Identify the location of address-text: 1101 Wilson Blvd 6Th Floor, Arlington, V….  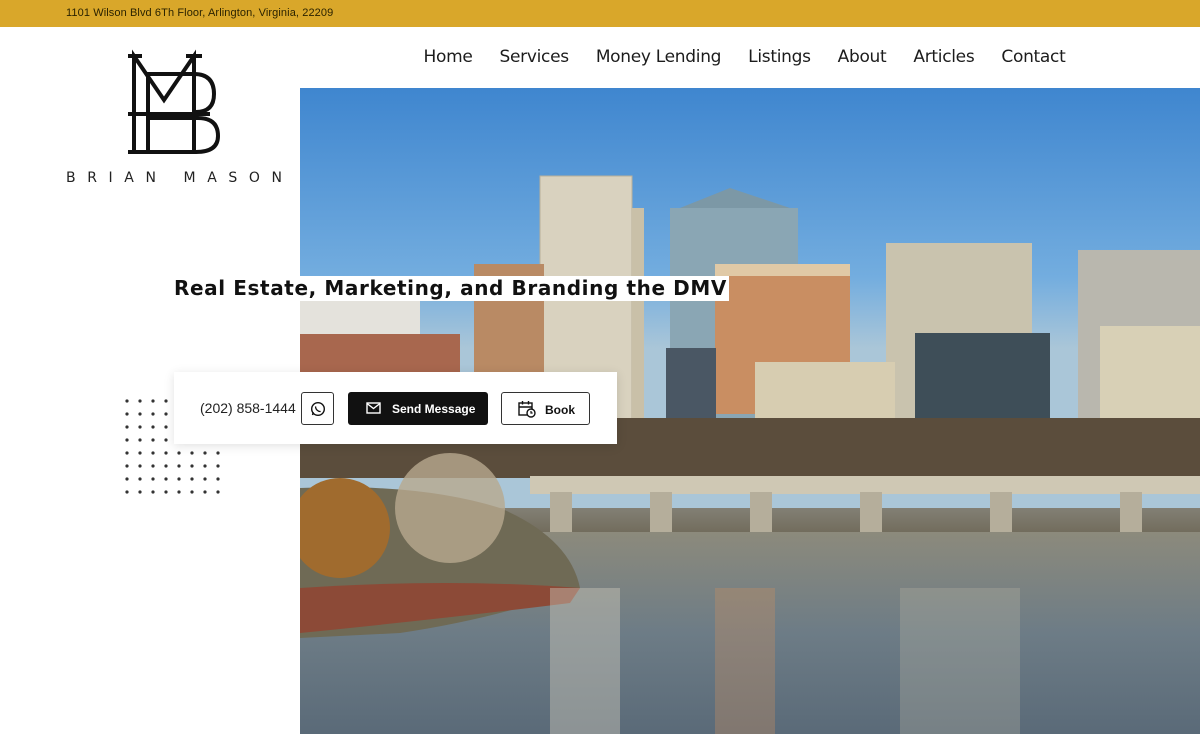
(200, 13).